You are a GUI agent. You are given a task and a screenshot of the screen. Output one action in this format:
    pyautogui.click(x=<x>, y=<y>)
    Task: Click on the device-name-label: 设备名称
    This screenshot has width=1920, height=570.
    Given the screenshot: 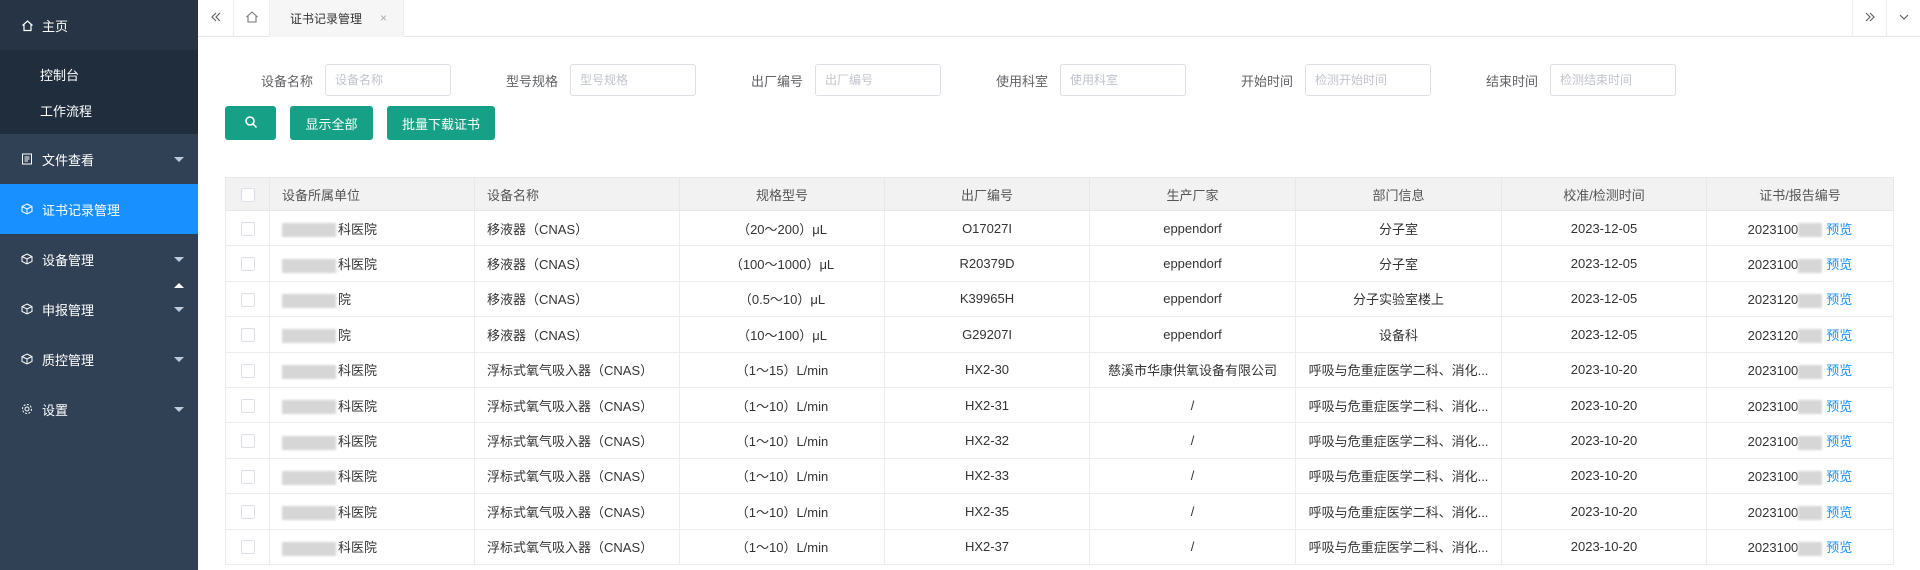 What is the action you would take?
    pyautogui.click(x=286, y=81)
    